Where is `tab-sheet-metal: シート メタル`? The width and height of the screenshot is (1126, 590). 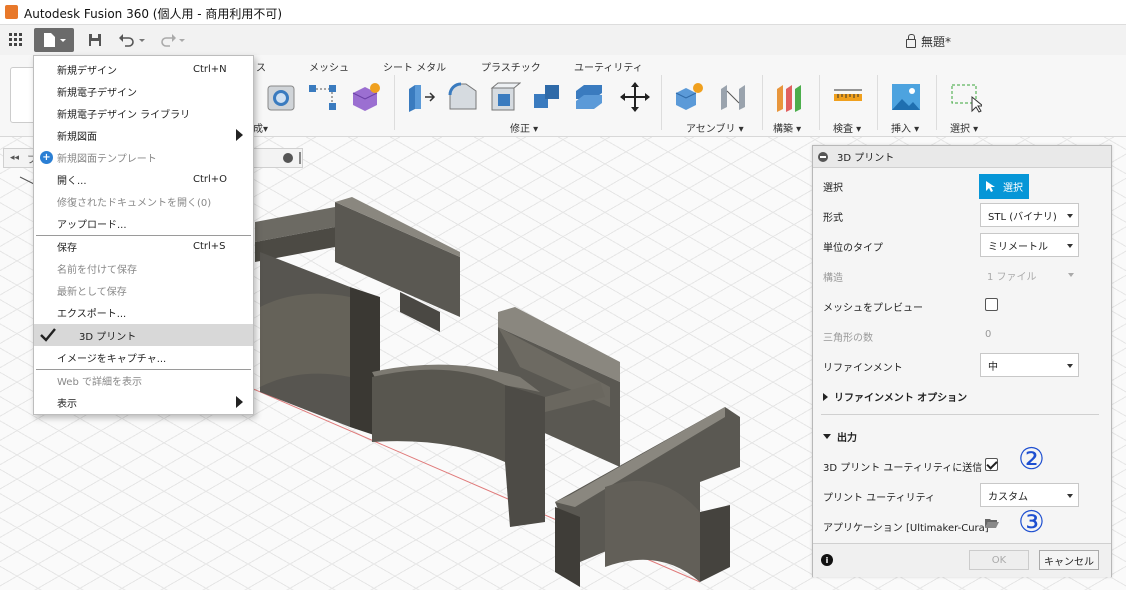
tab-sheet-metal: シート メタル is located at coordinates (414, 66).